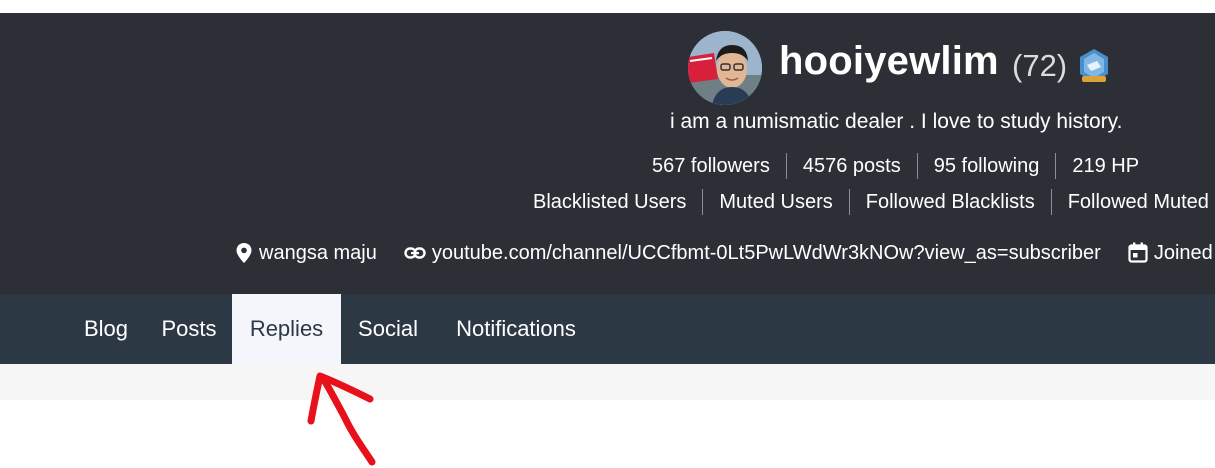  I want to click on profile-tabs: Blog Posts Replies Social Notifications, so click(607, 329).